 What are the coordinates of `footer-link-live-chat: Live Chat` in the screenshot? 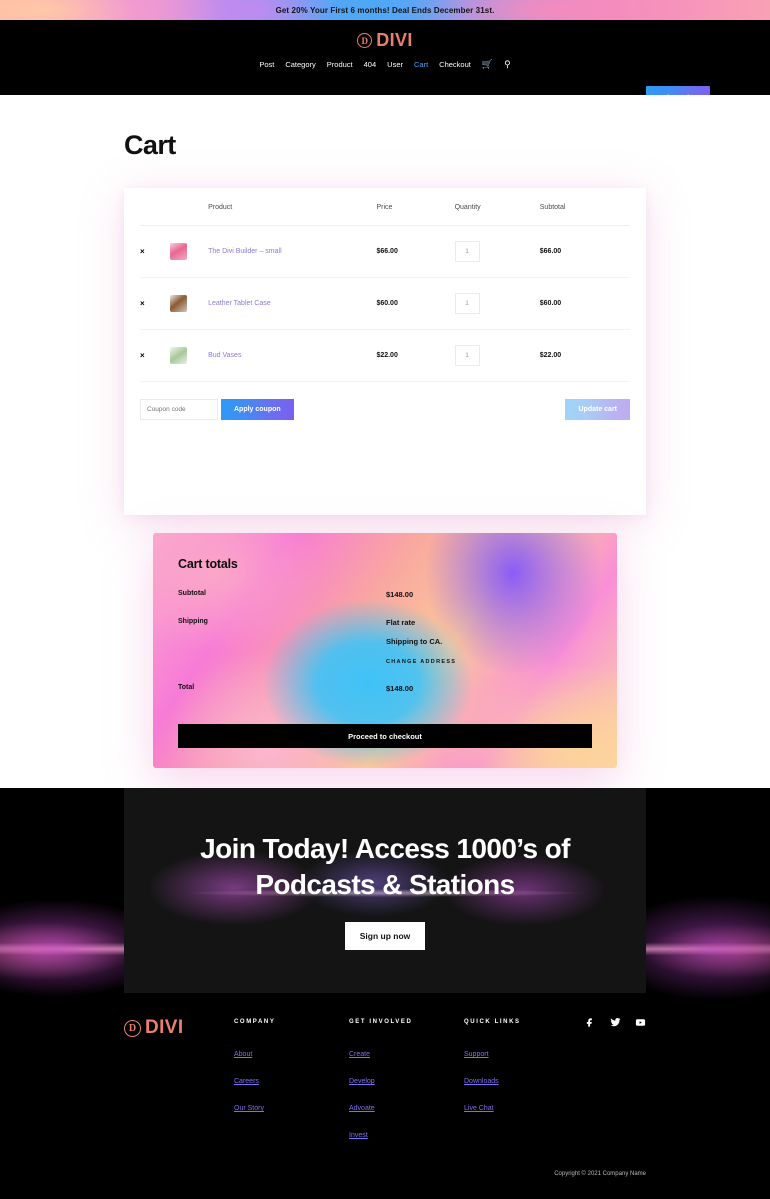 It's located at (479, 1108).